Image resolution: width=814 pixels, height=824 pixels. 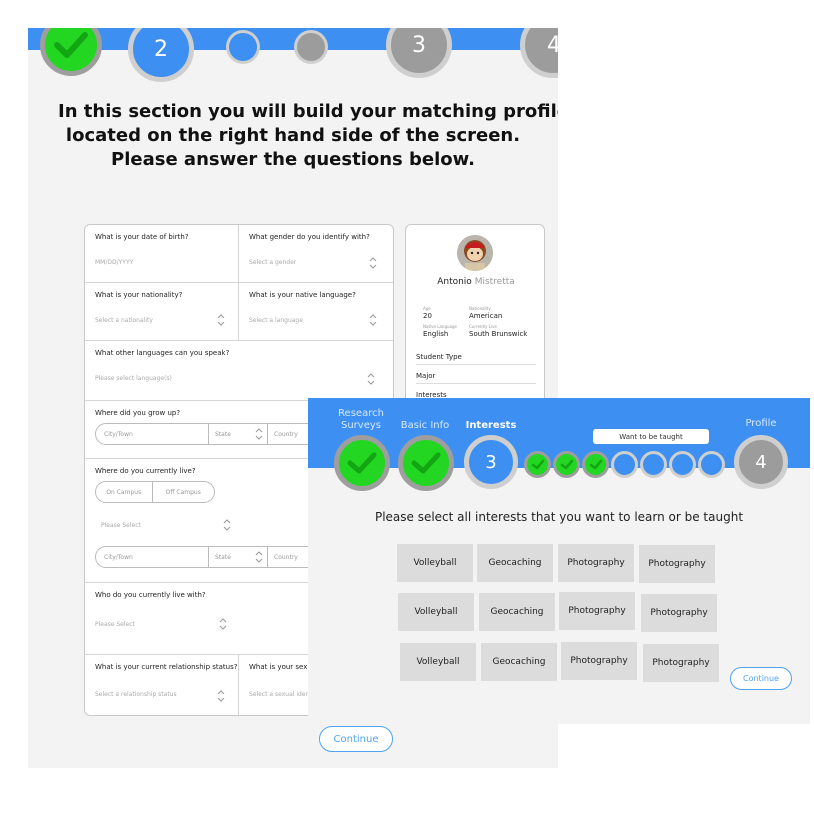 I want to click on current-residence-label: Where do you currently live?, so click(x=145, y=471).